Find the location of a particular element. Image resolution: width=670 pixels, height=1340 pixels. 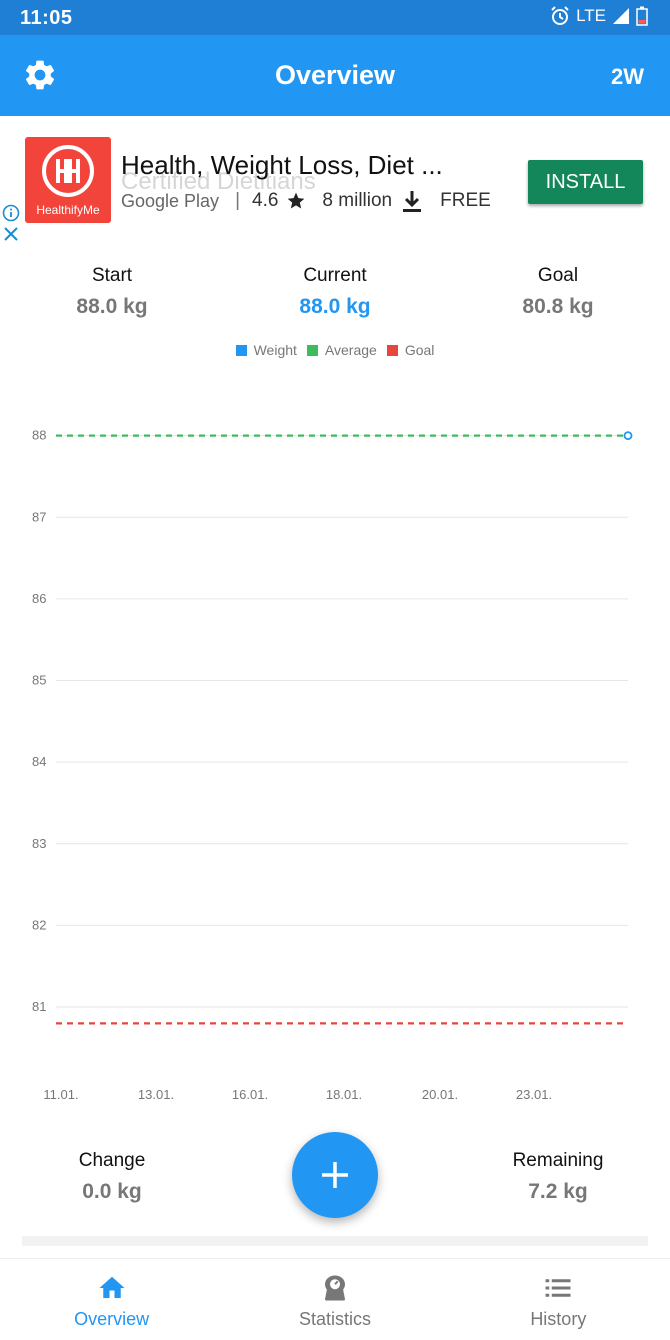

ad-close-icon is located at coordinates (11, 234).